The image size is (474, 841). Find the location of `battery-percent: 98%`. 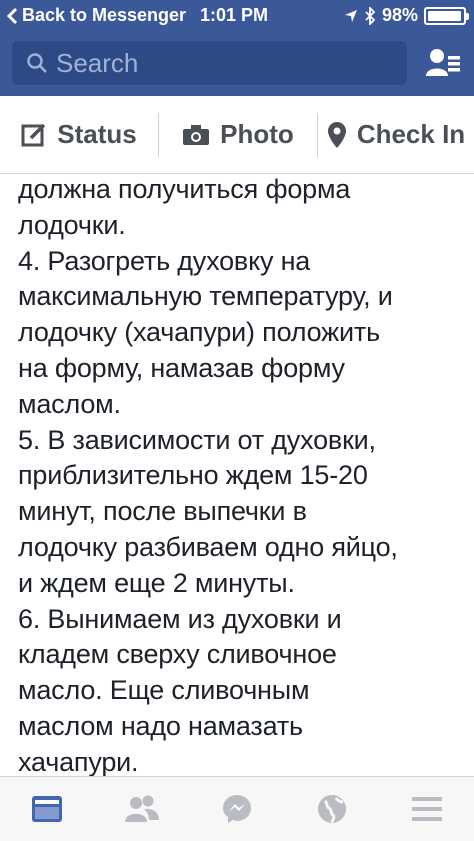

battery-percent: 98% is located at coordinates (399, 15).